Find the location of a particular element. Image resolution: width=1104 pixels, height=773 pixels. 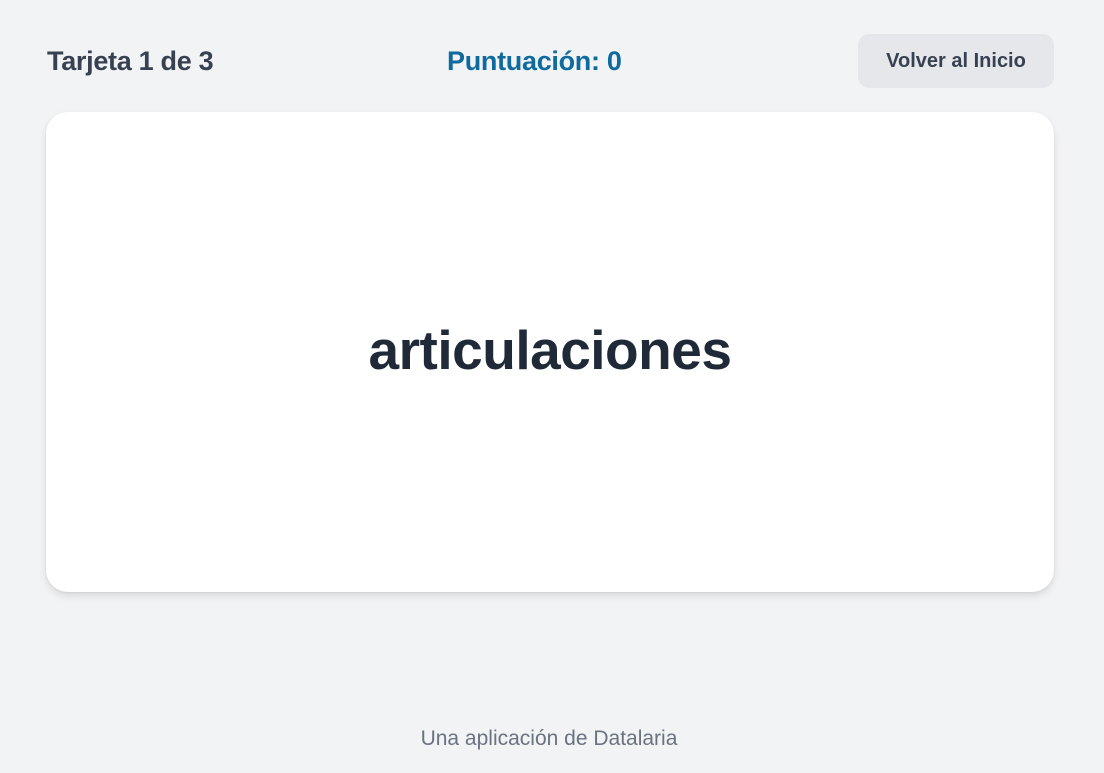

footer-credit: Una aplicación de Datalaria is located at coordinates (549, 738).